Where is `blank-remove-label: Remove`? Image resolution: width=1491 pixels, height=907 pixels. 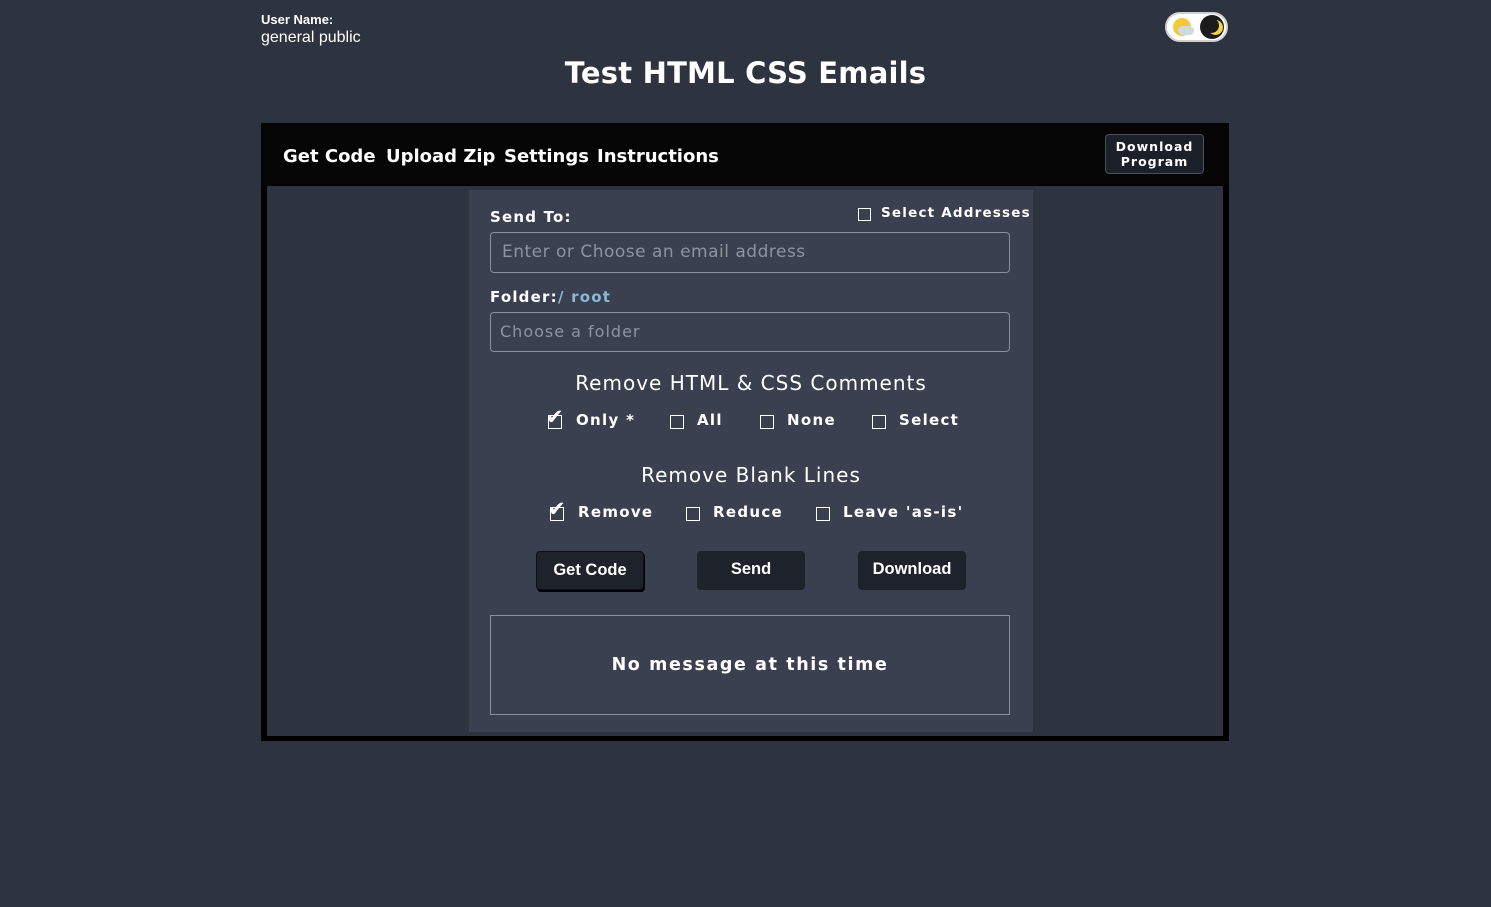 blank-remove-label: Remove is located at coordinates (616, 512).